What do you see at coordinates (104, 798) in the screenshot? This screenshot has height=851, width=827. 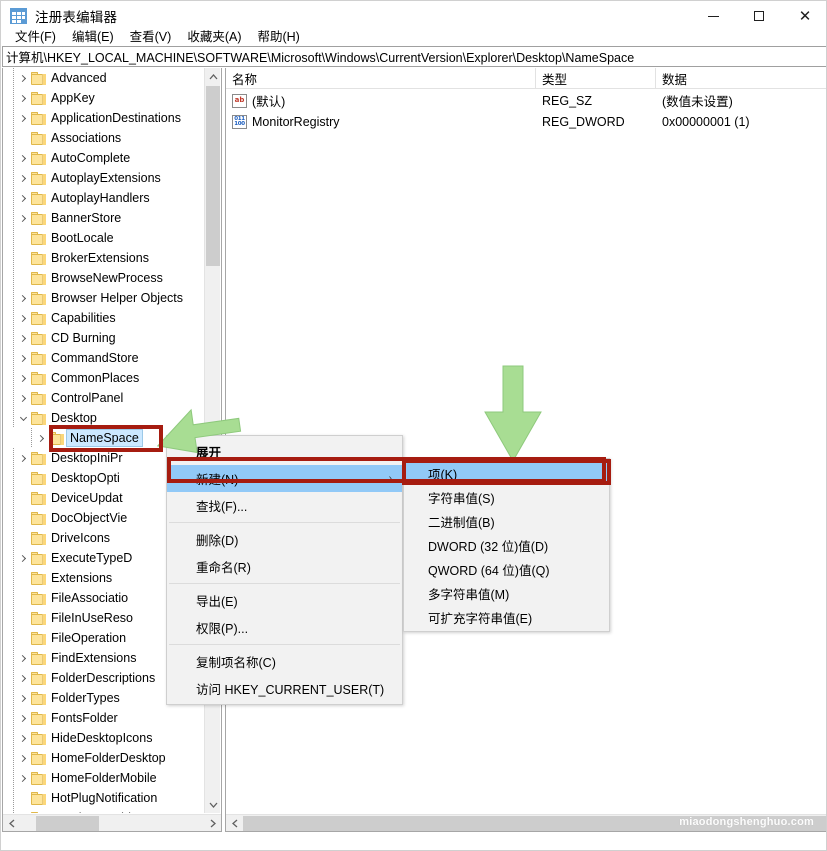 I see `tree-item-hotplugnotification: HotPlugNotification` at bounding box center [104, 798].